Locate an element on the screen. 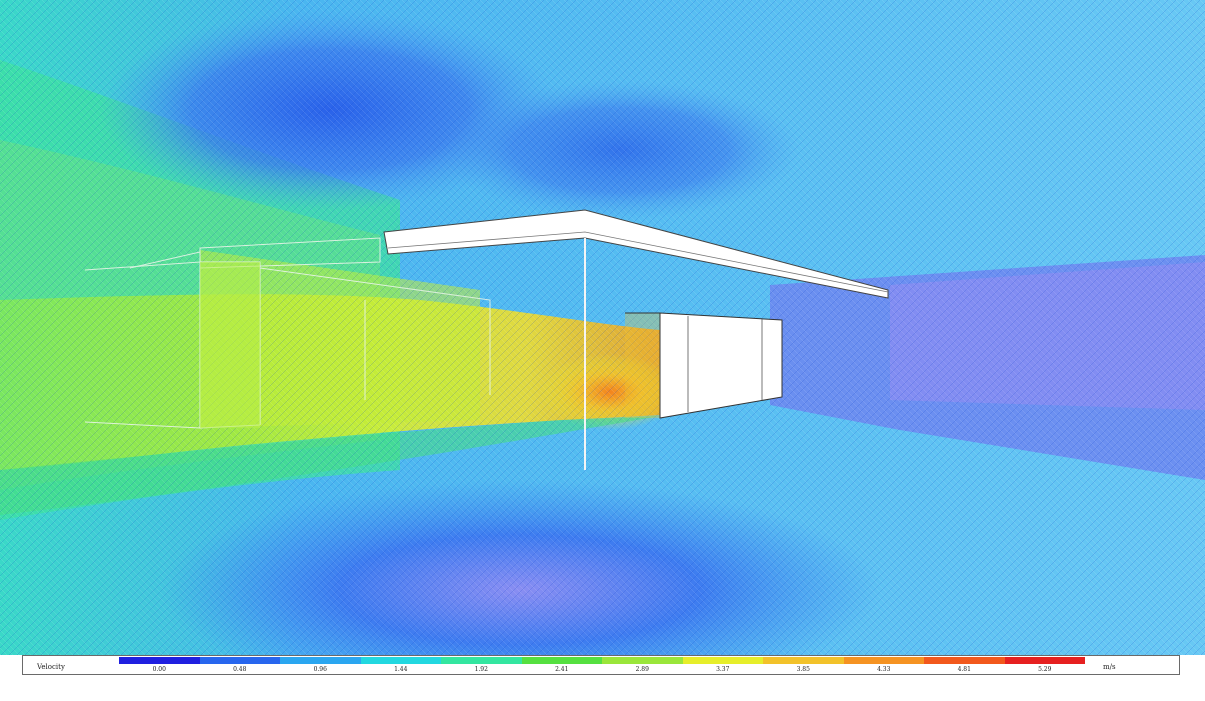 Image resolution: width=1205 pixels, height=701 pixels. legend-tick-label: 3.85 is located at coordinates (803, 669).